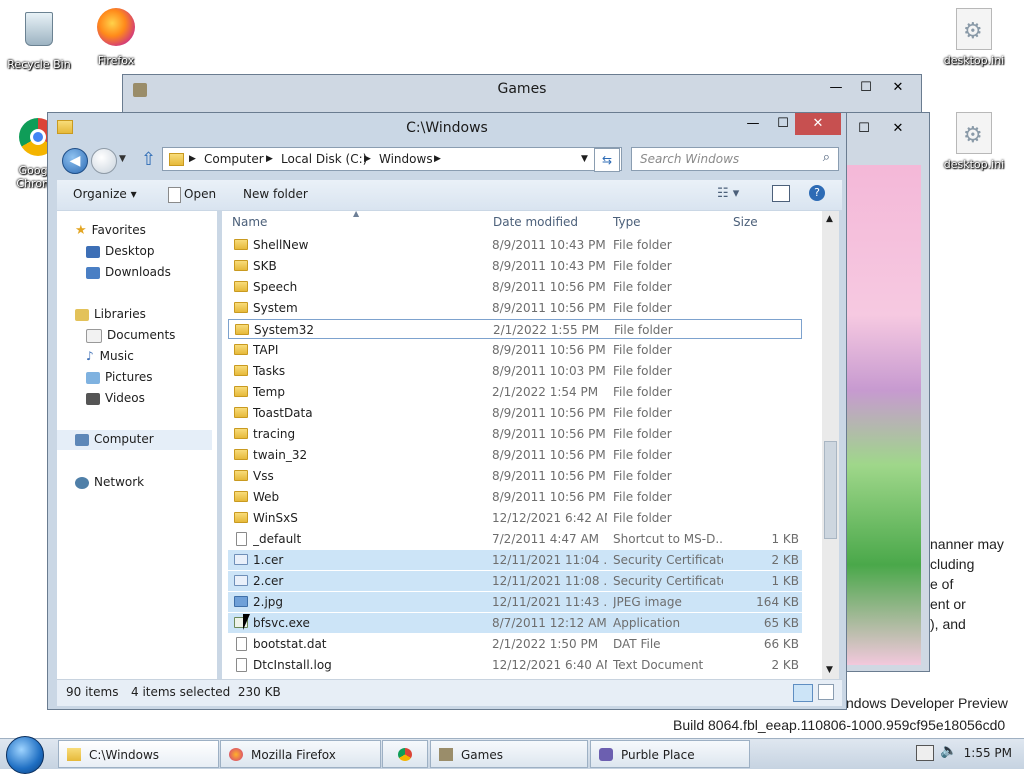  I want to click on file-row: Vss 8/9/2011 10:56 PM File folder, so click(515, 476).